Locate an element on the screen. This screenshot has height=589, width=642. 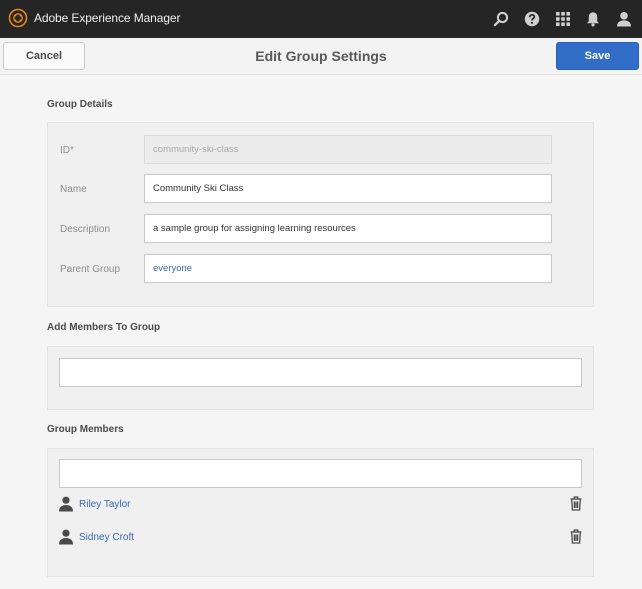
page-title: Edit Group Settings is located at coordinates (321, 56).